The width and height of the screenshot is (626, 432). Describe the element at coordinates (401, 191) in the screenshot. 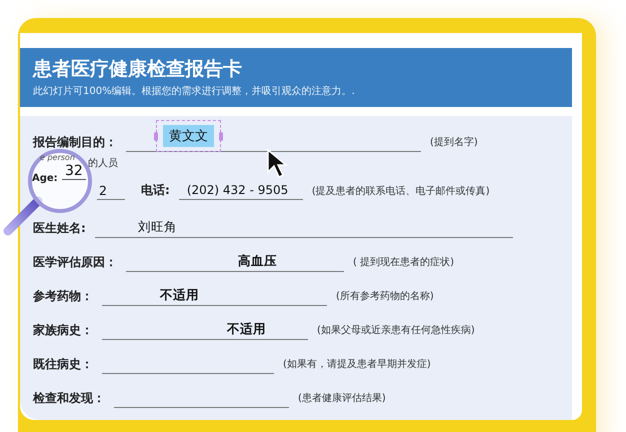

I see `hint-text: (提及患者的联系电话、电子邮件或传真)` at that location.